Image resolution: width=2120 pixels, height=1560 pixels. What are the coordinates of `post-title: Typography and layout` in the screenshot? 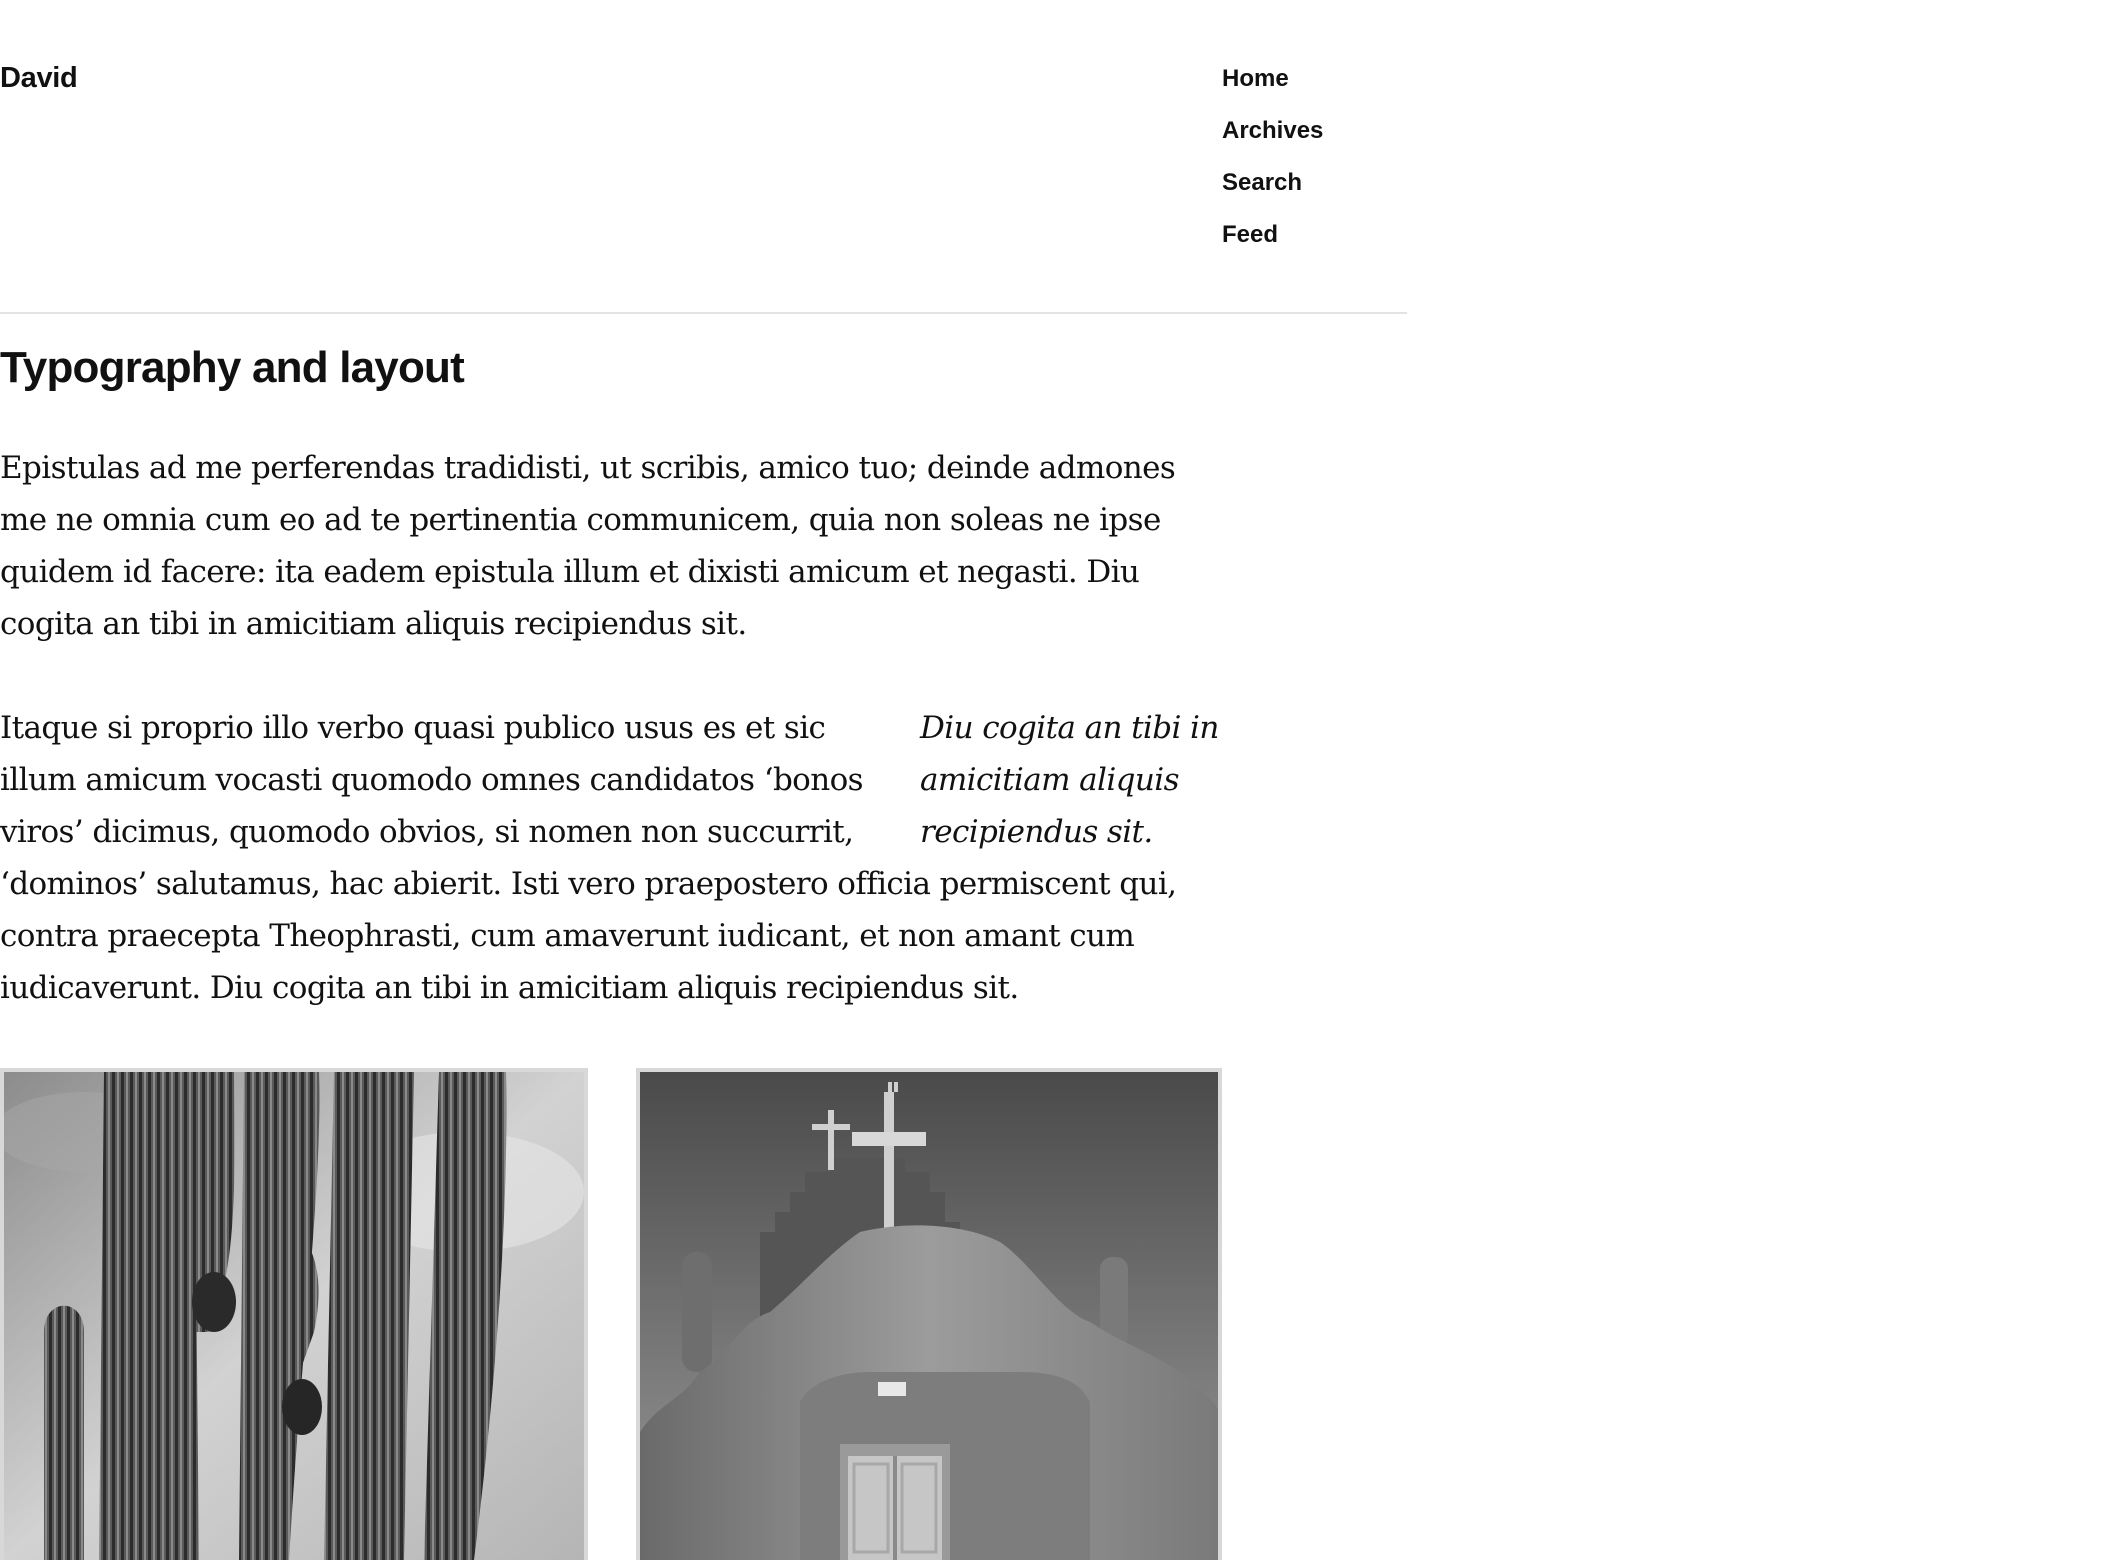 It's located at (232, 367).